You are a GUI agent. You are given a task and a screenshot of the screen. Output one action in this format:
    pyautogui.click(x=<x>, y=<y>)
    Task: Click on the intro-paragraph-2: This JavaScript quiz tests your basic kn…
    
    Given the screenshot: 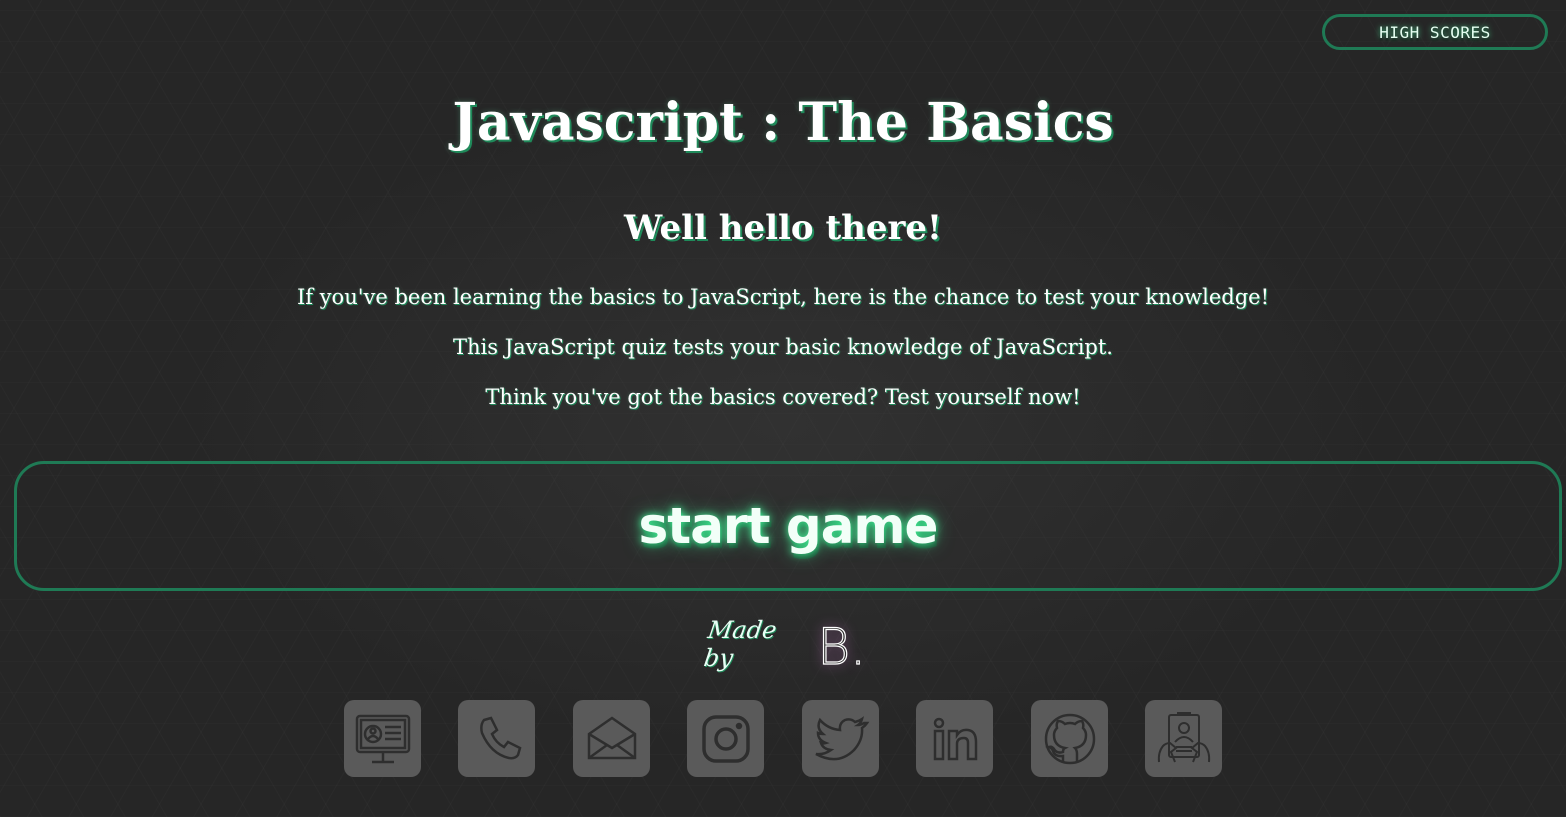 What is the action you would take?
    pyautogui.click(x=783, y=347)
    